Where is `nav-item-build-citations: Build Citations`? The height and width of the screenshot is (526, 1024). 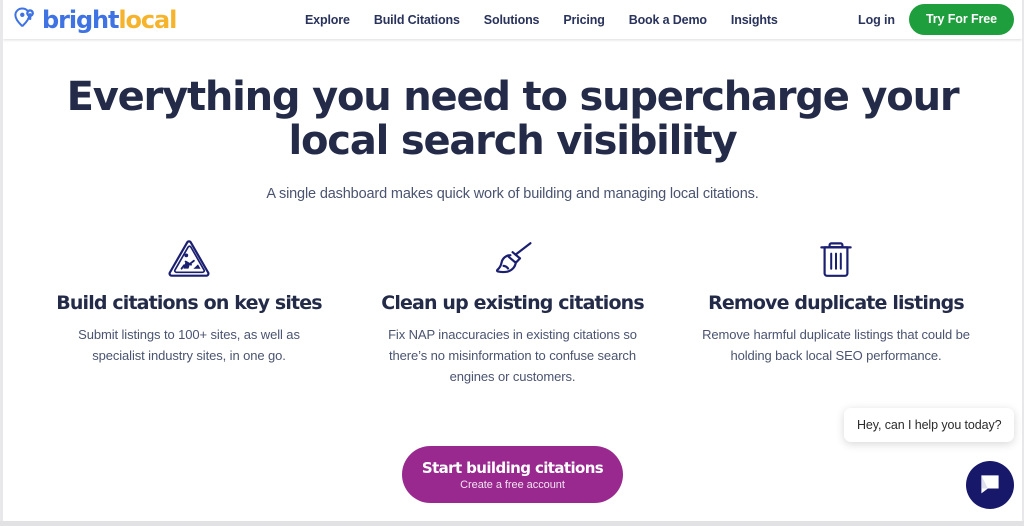
nav-item-build-citations: Build Citations is located at coordinates (417, 20).